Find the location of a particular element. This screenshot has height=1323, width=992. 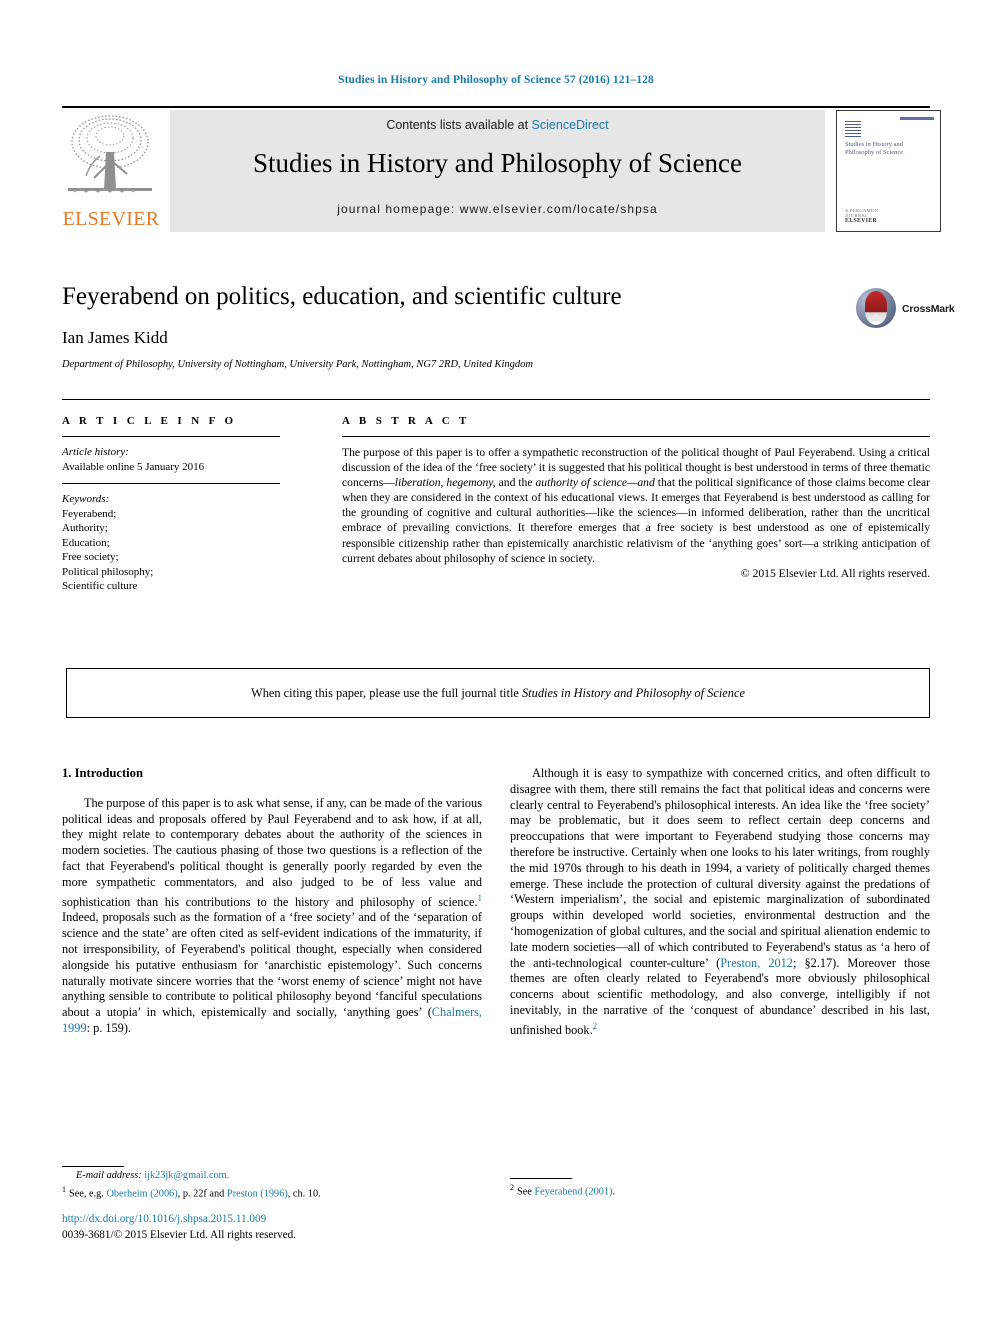

footnote-1-b: , p. 22f and is located at coordinates (202, 1194).